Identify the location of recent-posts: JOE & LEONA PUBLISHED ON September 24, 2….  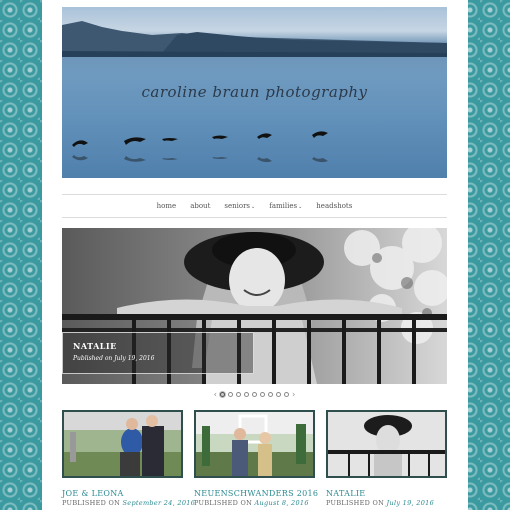
(254, 460).